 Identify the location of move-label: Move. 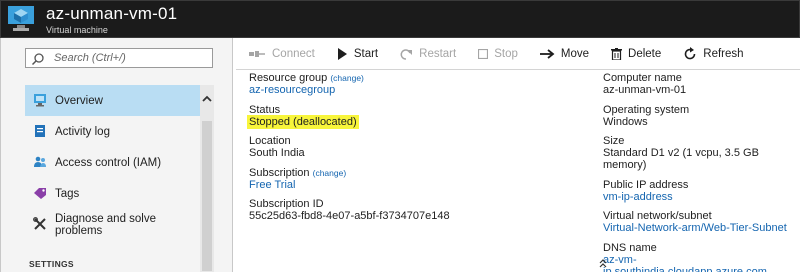
(575, 54).